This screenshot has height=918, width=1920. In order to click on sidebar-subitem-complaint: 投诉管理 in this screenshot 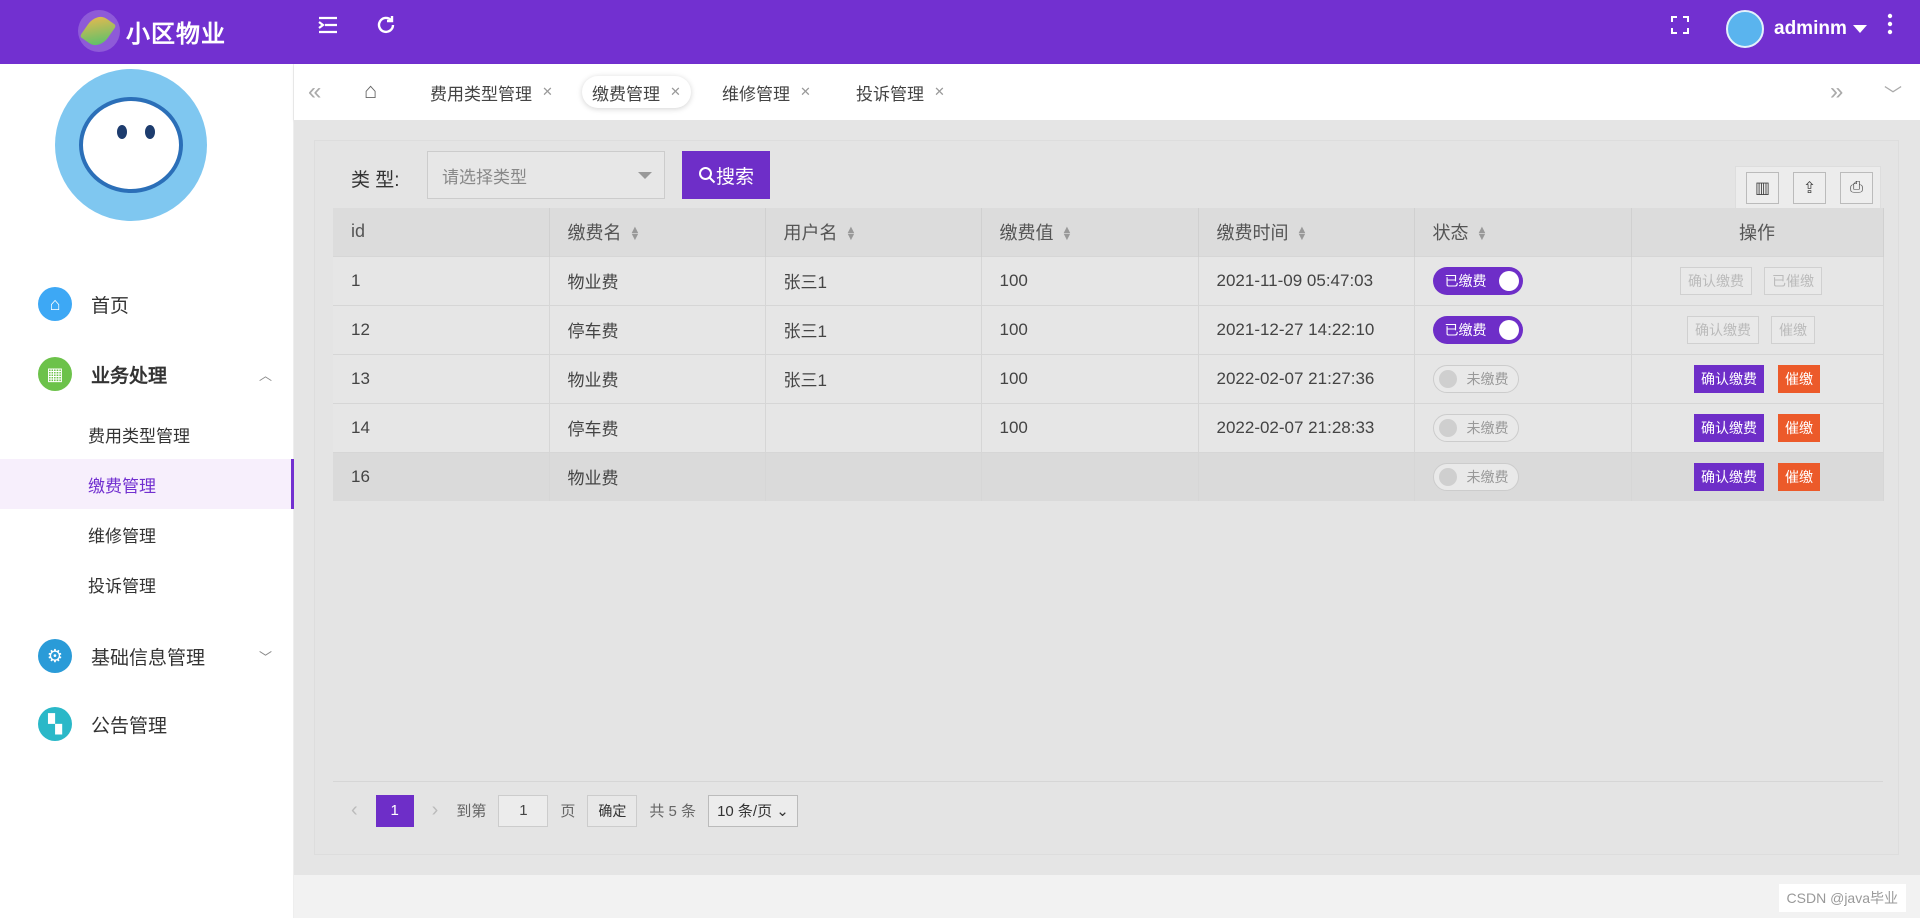, I will do `click(147, 584)`.